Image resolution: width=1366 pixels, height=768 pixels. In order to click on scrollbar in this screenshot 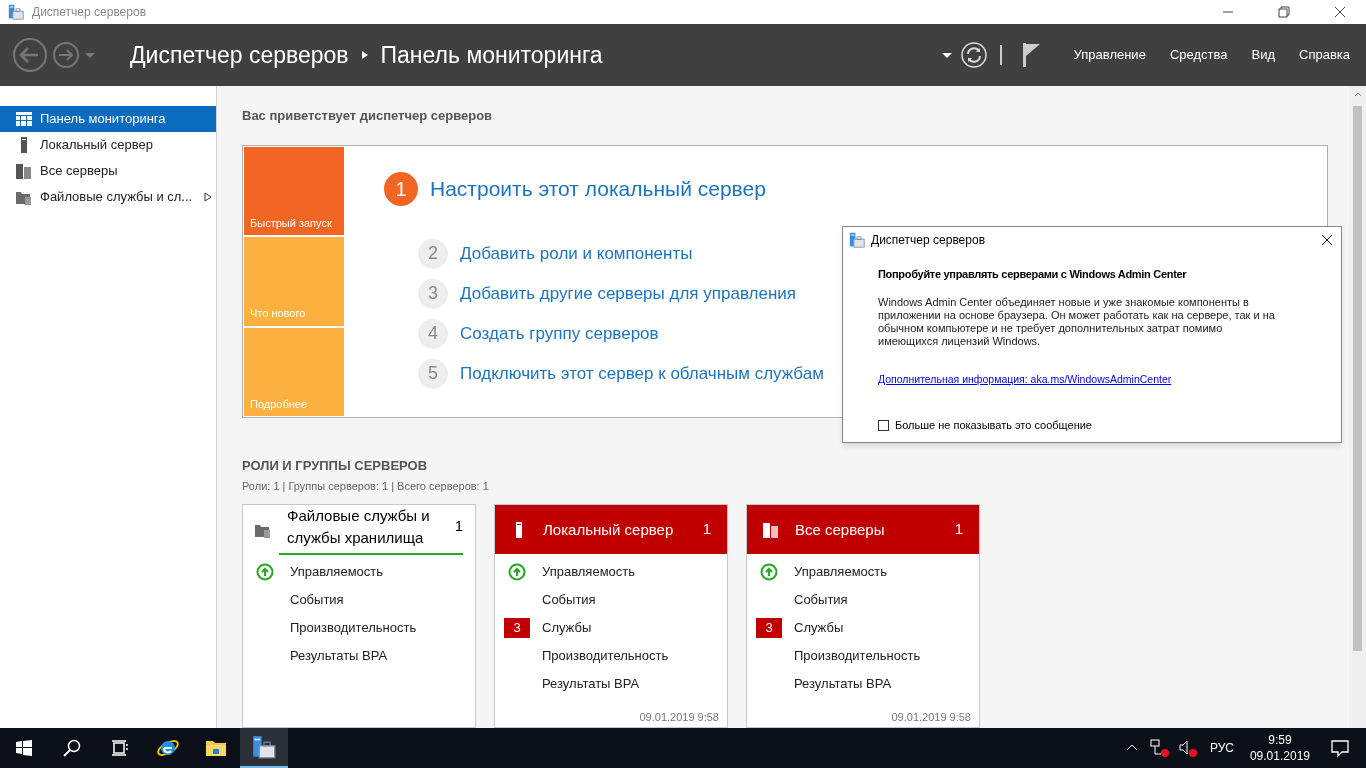, I will do `click(1357, 407)`.